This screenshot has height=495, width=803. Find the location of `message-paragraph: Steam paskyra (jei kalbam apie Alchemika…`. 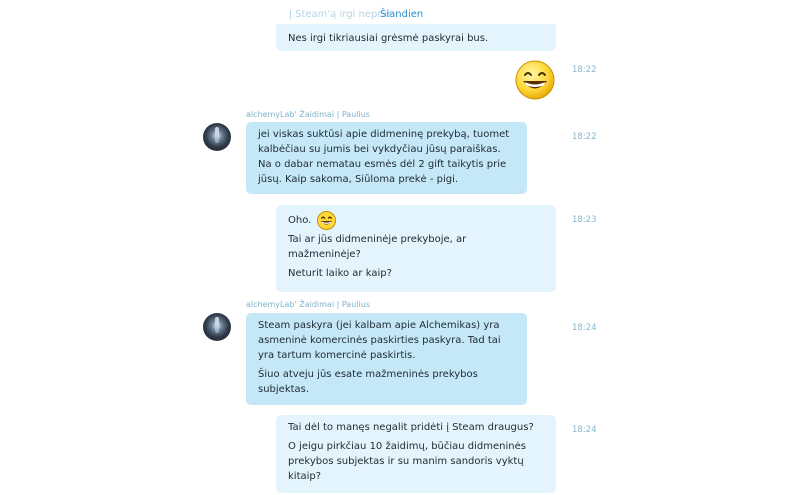

message-paragraph: Steam paskyra (jei kalbam apie Alchemika… is located at coordinates (386, 340).